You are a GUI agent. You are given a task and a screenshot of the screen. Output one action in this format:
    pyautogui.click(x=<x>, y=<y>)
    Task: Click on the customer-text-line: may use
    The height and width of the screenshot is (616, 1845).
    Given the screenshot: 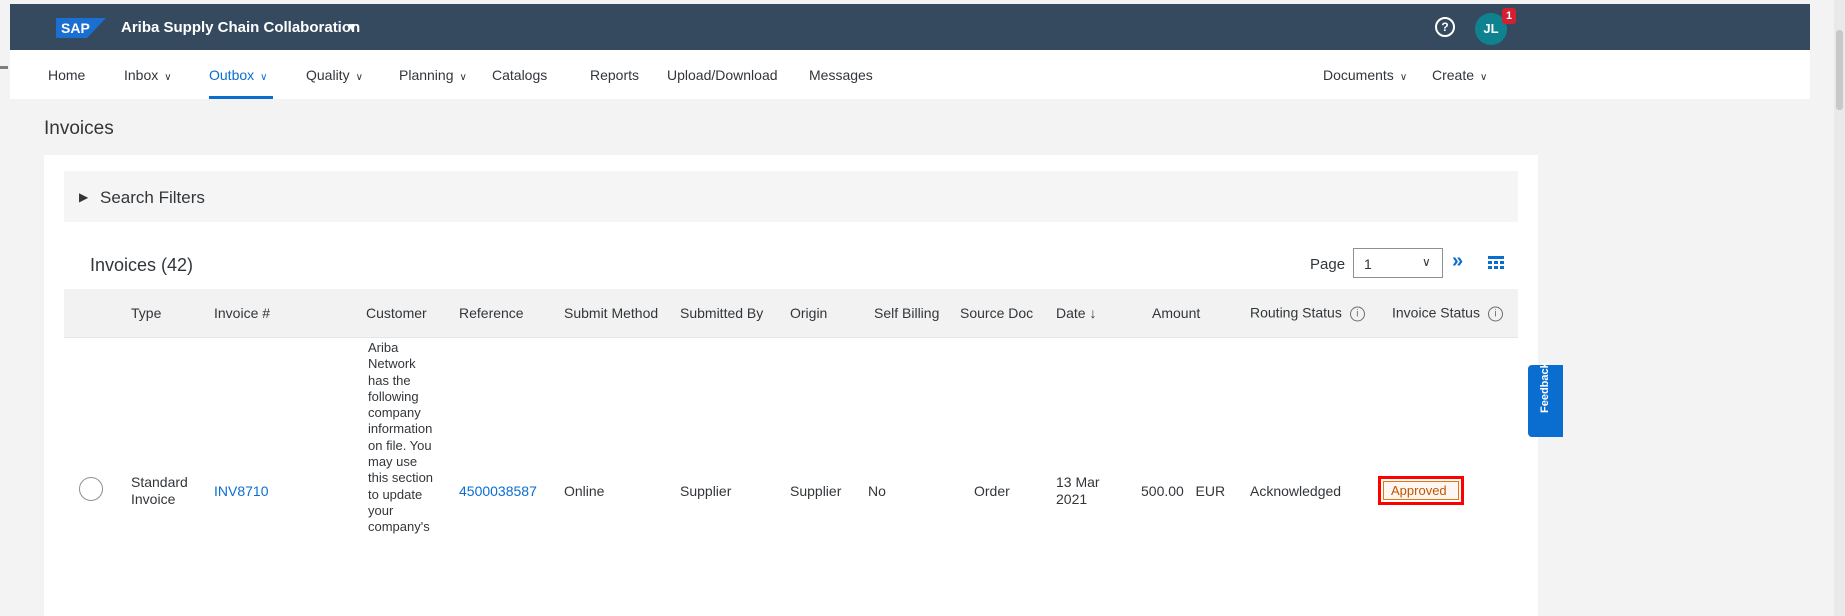 What is the action you would take?
    pyautogui.click(x=393, y=462)
    